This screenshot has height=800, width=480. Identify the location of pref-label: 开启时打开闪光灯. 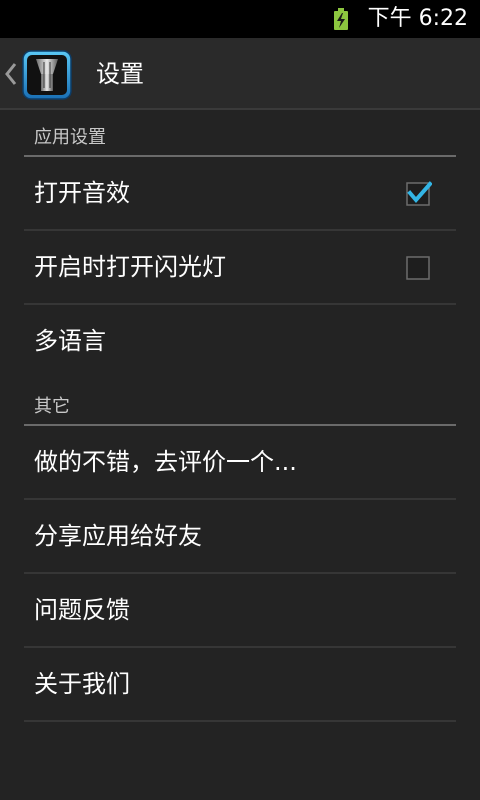
(130, 267).